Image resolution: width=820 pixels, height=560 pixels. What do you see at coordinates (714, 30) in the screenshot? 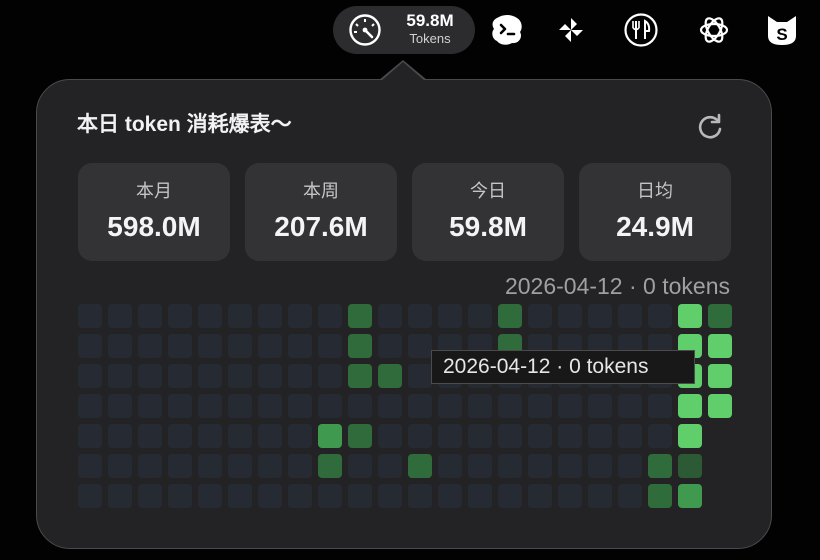
I see `openai-icon` at bounding box center [714, 30].